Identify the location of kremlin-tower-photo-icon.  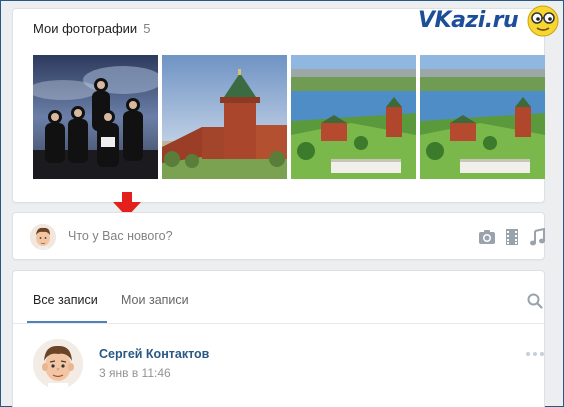
(224, 117).